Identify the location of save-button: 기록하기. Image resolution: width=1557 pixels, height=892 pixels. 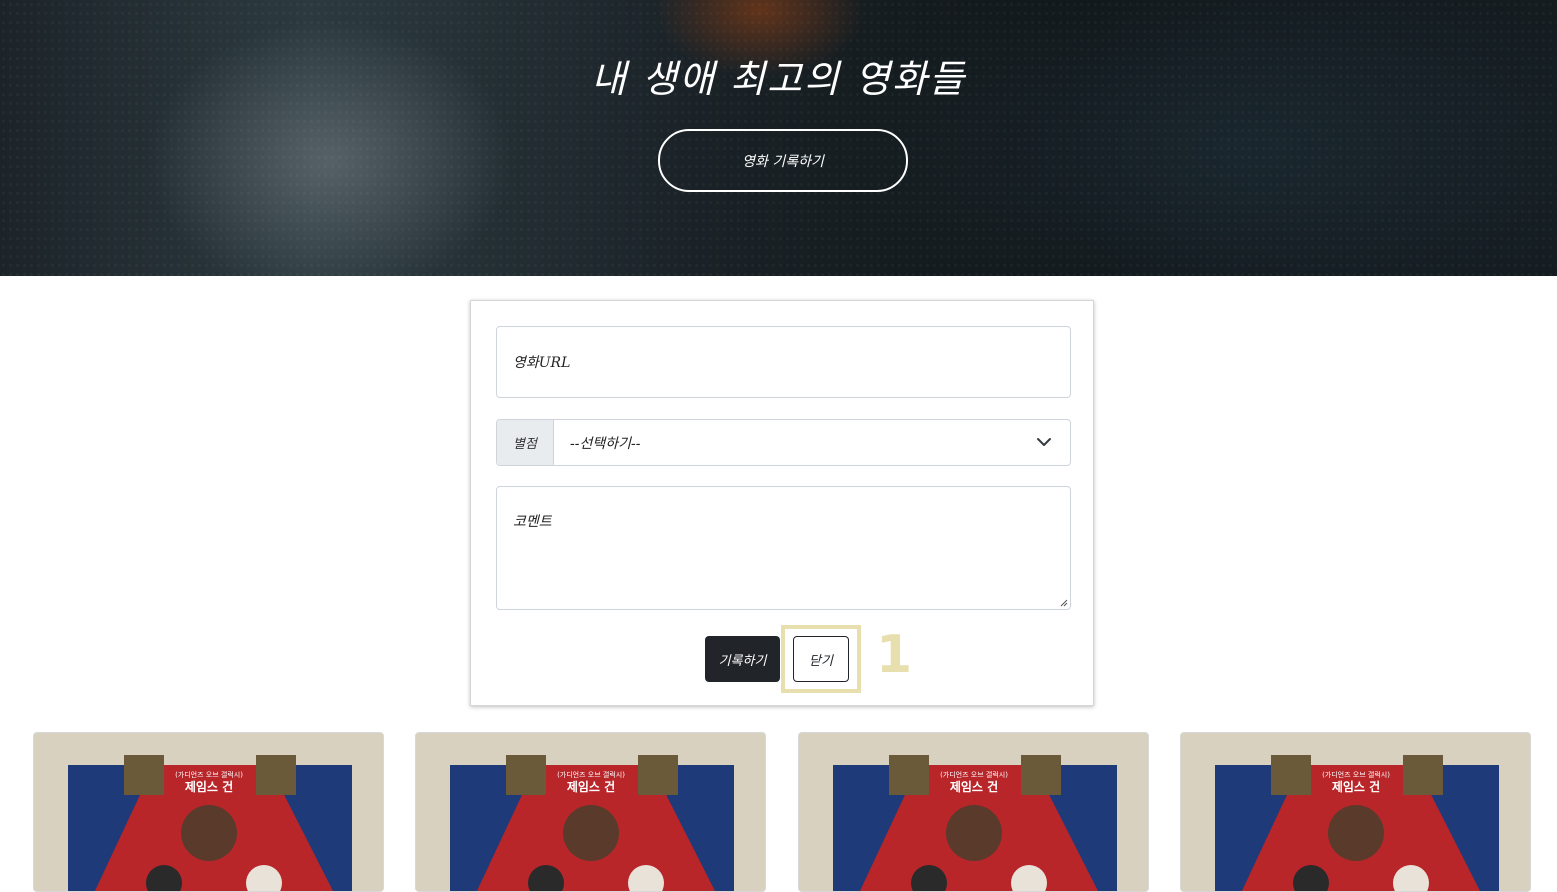
(742, 659).